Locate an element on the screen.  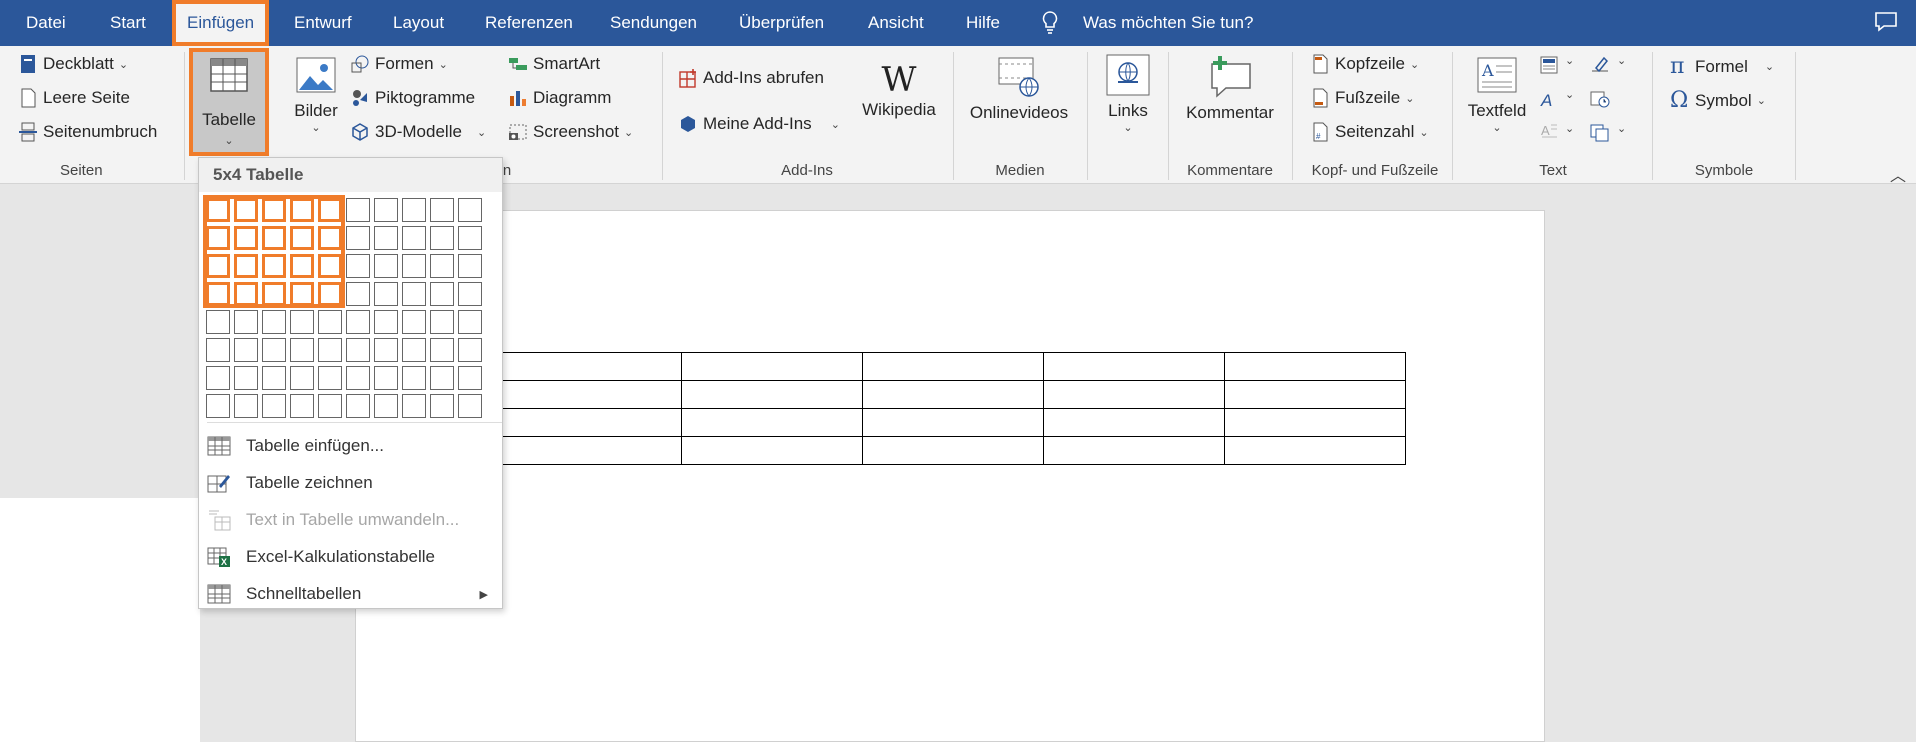
leere-seite-button: Leere Seite is located at coordinates (74, 98).